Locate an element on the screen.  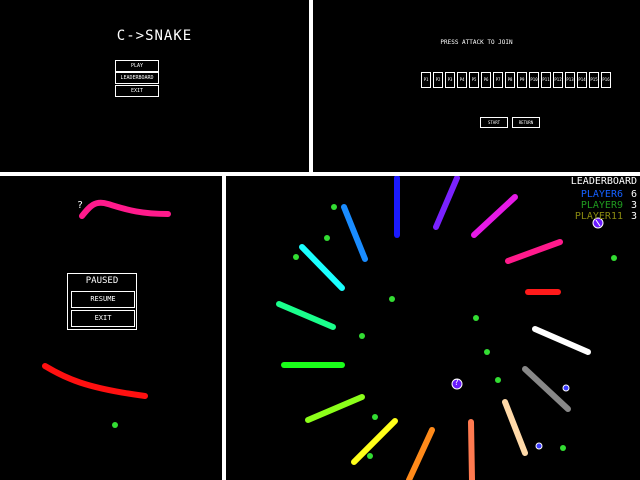
player-slot: P4 is located at coordinates (462, 80).